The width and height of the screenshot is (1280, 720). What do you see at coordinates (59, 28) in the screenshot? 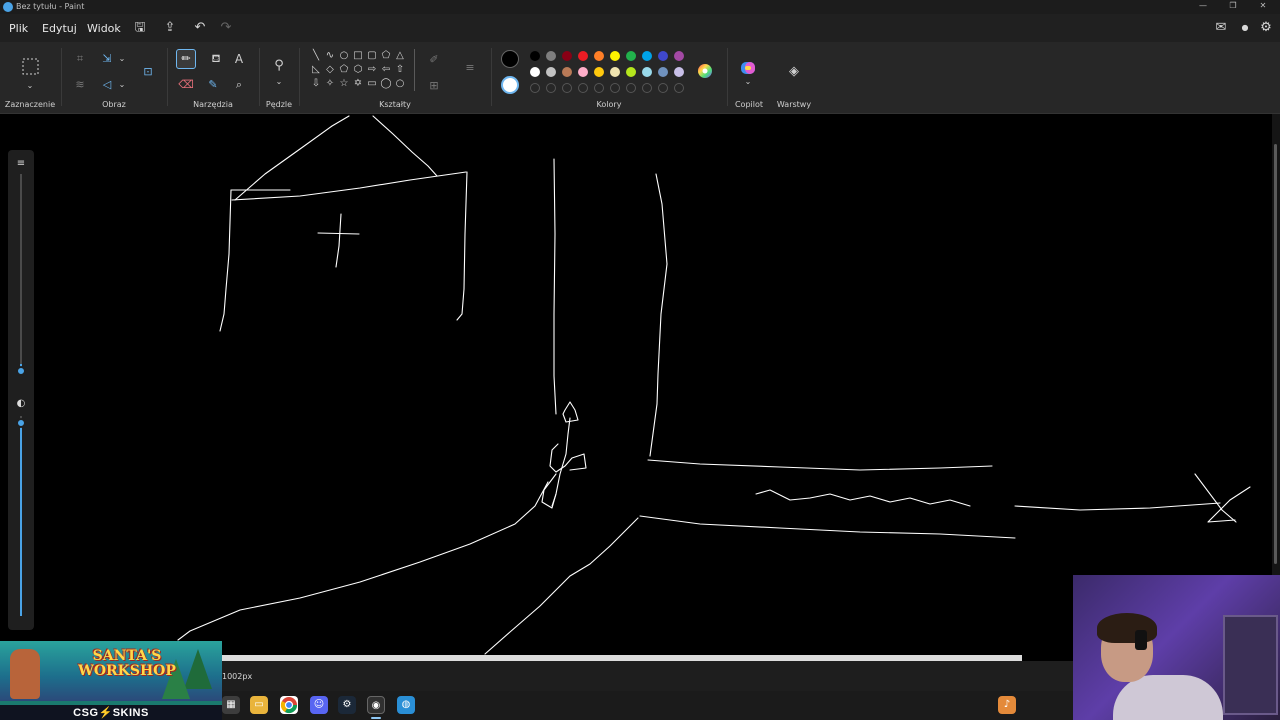
I see `menu-edit: Edytuj` at bounding box center [59, 28].